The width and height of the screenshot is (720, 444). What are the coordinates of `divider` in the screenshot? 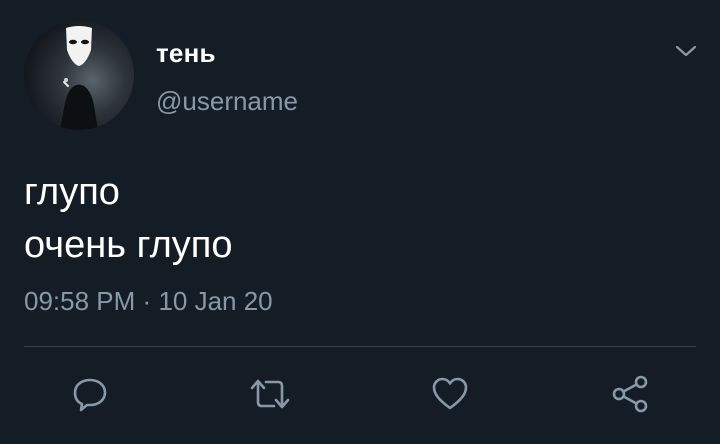 It's located at (360, 346).